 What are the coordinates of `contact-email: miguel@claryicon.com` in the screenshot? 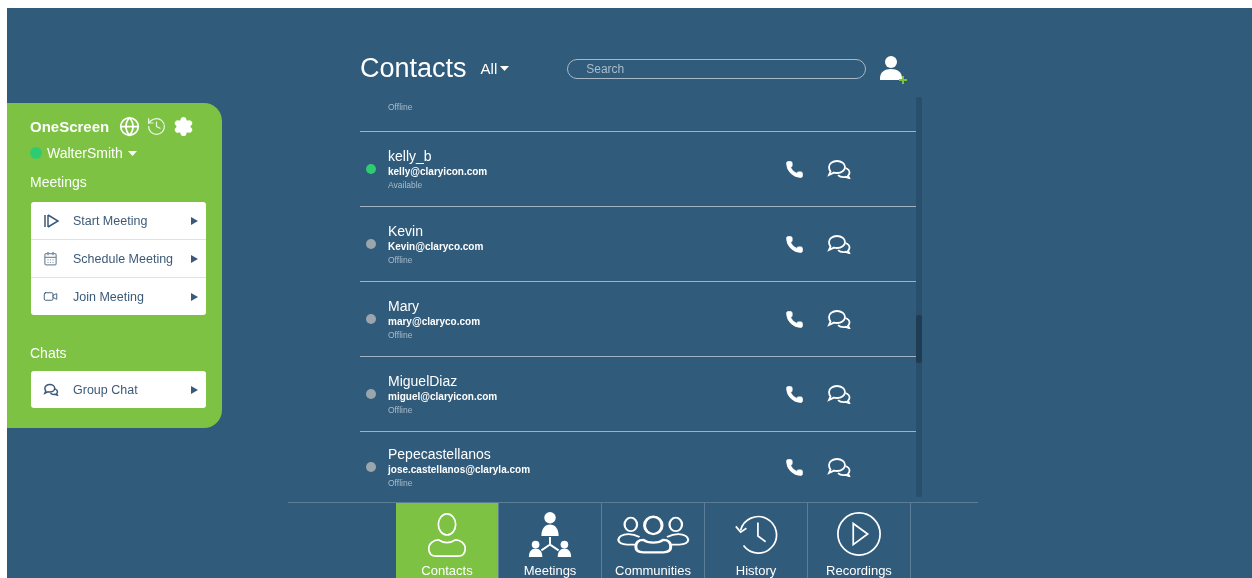 It's located at (443, 396).